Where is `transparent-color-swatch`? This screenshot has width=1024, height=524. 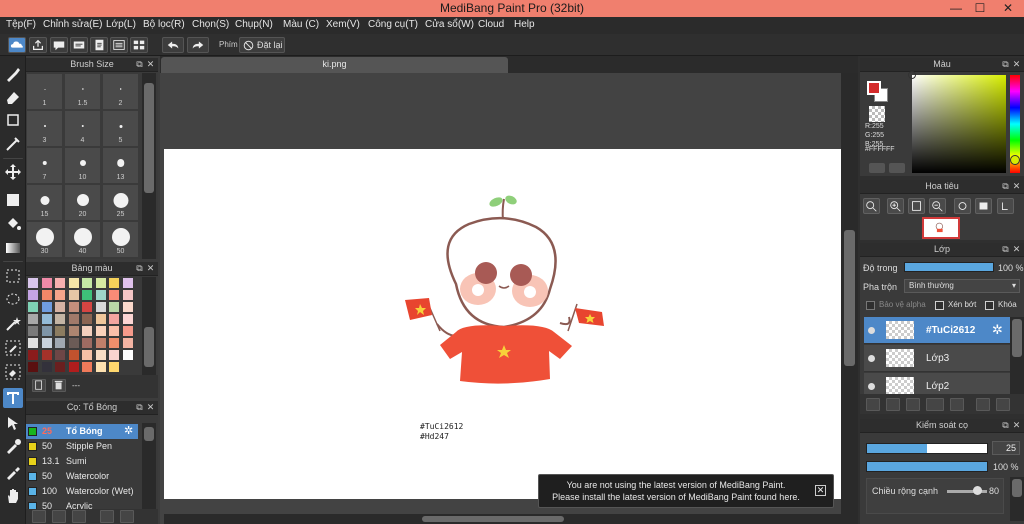 transparent-color-swatch is located at coordinates (877, 114).